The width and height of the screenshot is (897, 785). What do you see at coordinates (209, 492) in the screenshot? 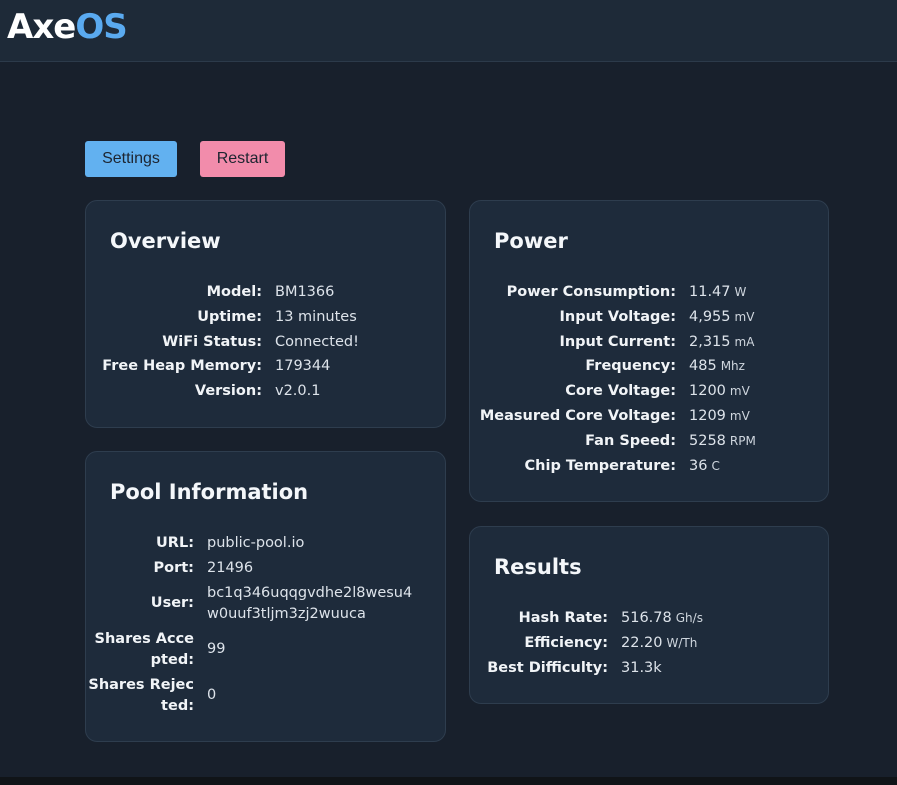
I see `pool-info-title: Pool Information` at bounding box center [209, 492].